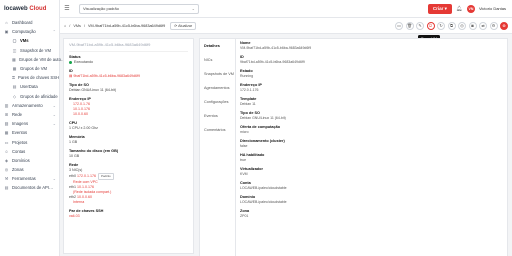  What do you see at coordinates (217, 102) in the screenshot?
I see `tab-item: Configurações` at bounding box center [217, 102].